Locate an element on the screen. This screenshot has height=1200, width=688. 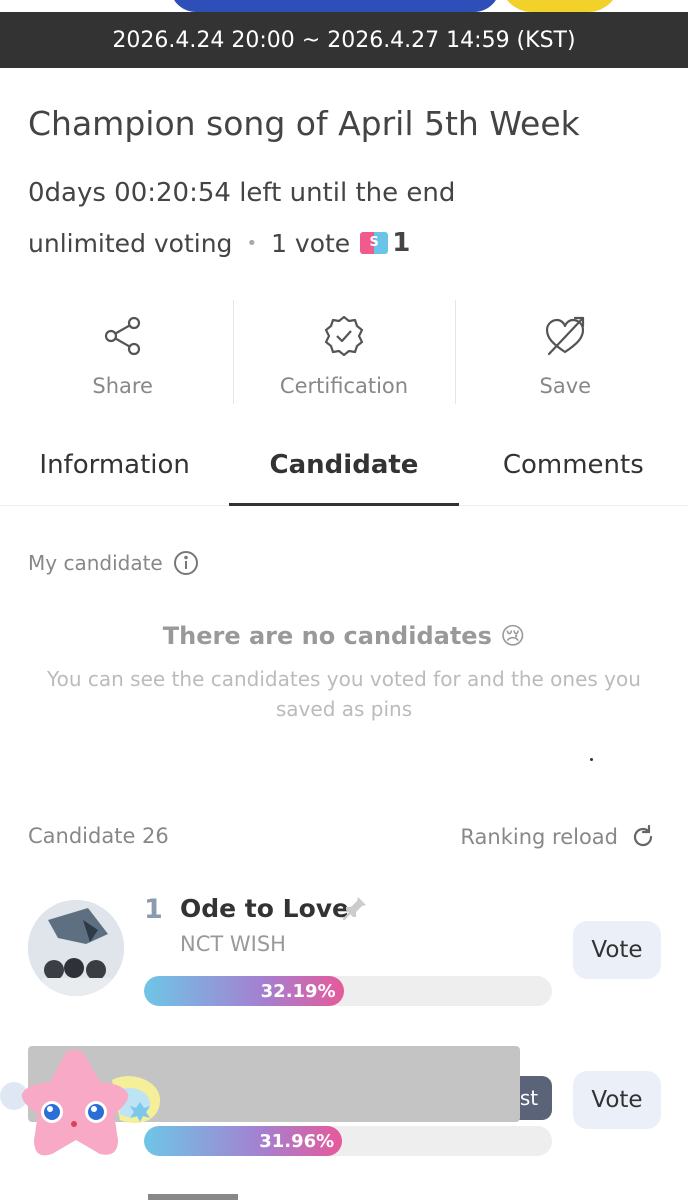
tab-bar: Information Candidate Comments is located at coordinates (344, 469).